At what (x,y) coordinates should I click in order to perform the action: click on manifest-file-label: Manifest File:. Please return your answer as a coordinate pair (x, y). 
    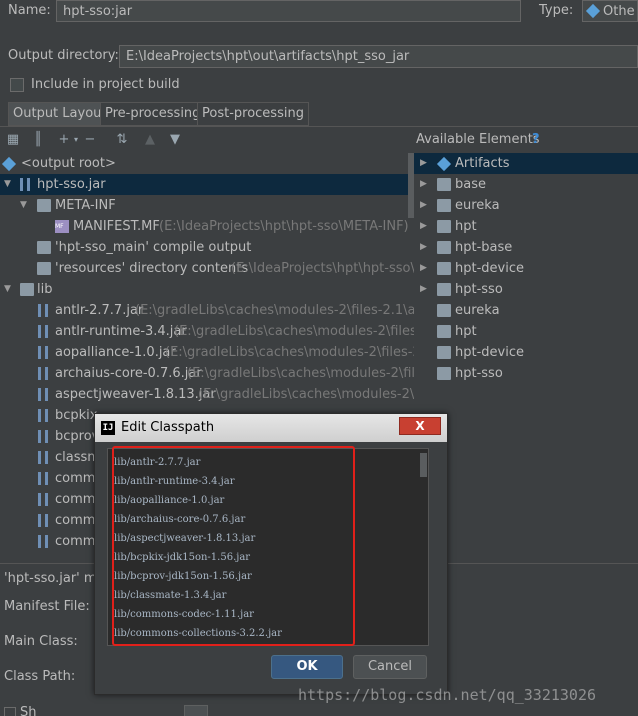
    Looking at the image, I should click on (47, 606).